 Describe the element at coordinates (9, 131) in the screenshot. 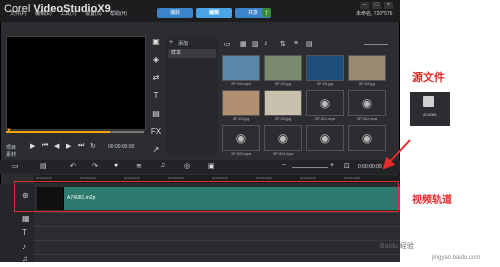

I see `trim-marker-icon: ▼` at that location.